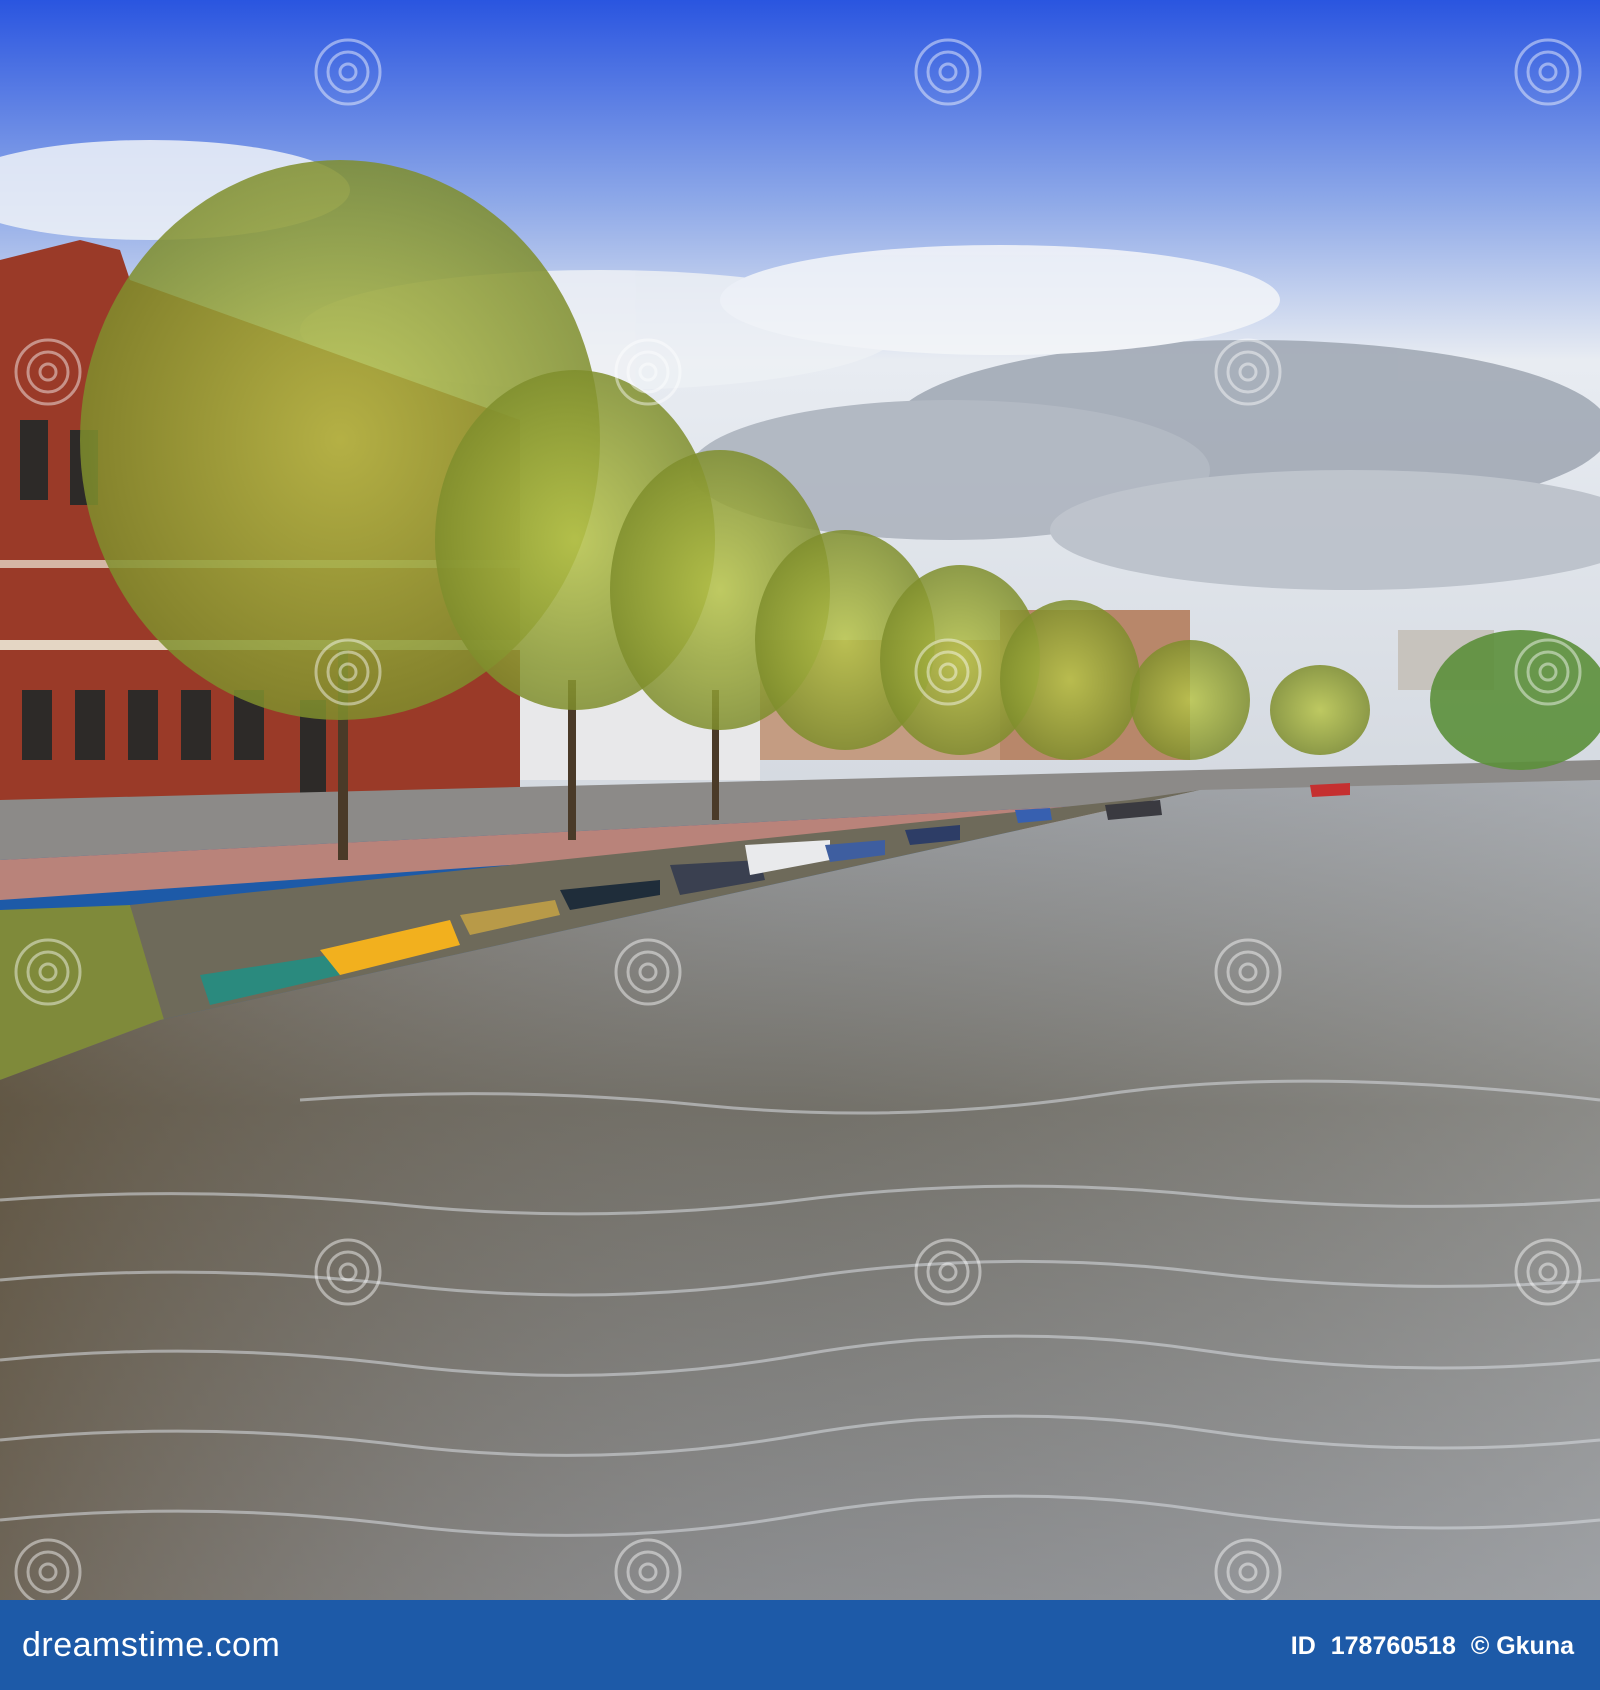  Describe the element at coordinates (1393, 1646) in the screenshot. I see `id-value: 178760518` at that location.